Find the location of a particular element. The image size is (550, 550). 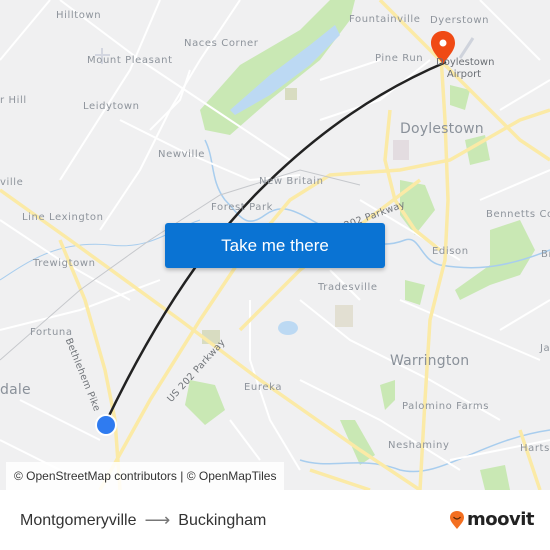

place-label: Hilltown is located at coordinates (79, 15).